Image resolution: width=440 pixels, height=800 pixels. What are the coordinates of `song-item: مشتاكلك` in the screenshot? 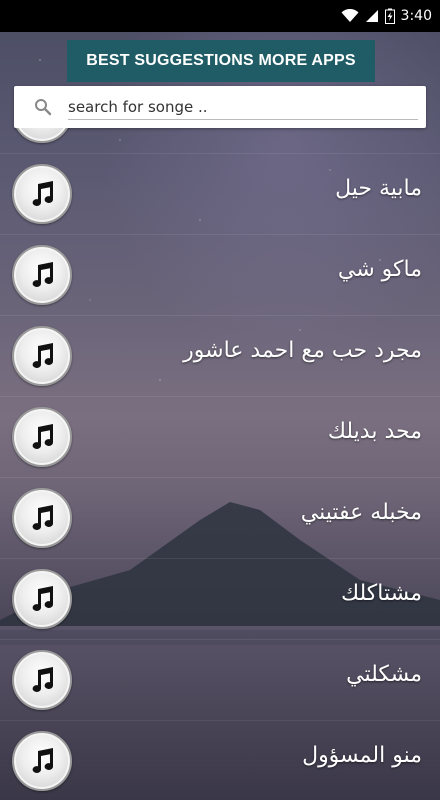 It's located at (220, 598).